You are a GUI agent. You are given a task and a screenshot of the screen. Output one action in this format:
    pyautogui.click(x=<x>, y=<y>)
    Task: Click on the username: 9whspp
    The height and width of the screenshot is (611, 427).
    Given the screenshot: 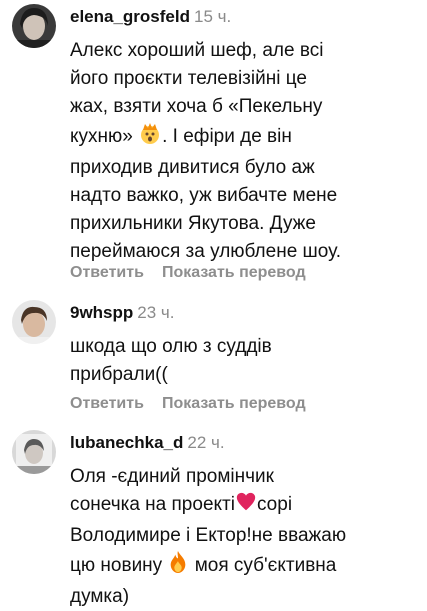 What is the action you would take?
    pyautogui.click(x=101, y=312)
    